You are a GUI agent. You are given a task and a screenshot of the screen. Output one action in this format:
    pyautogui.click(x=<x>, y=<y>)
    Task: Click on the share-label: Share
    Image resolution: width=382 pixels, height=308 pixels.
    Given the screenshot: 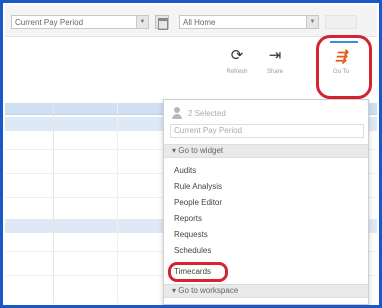 What is the action you would take?
    pyautogui.click(x=274, y=72)
    